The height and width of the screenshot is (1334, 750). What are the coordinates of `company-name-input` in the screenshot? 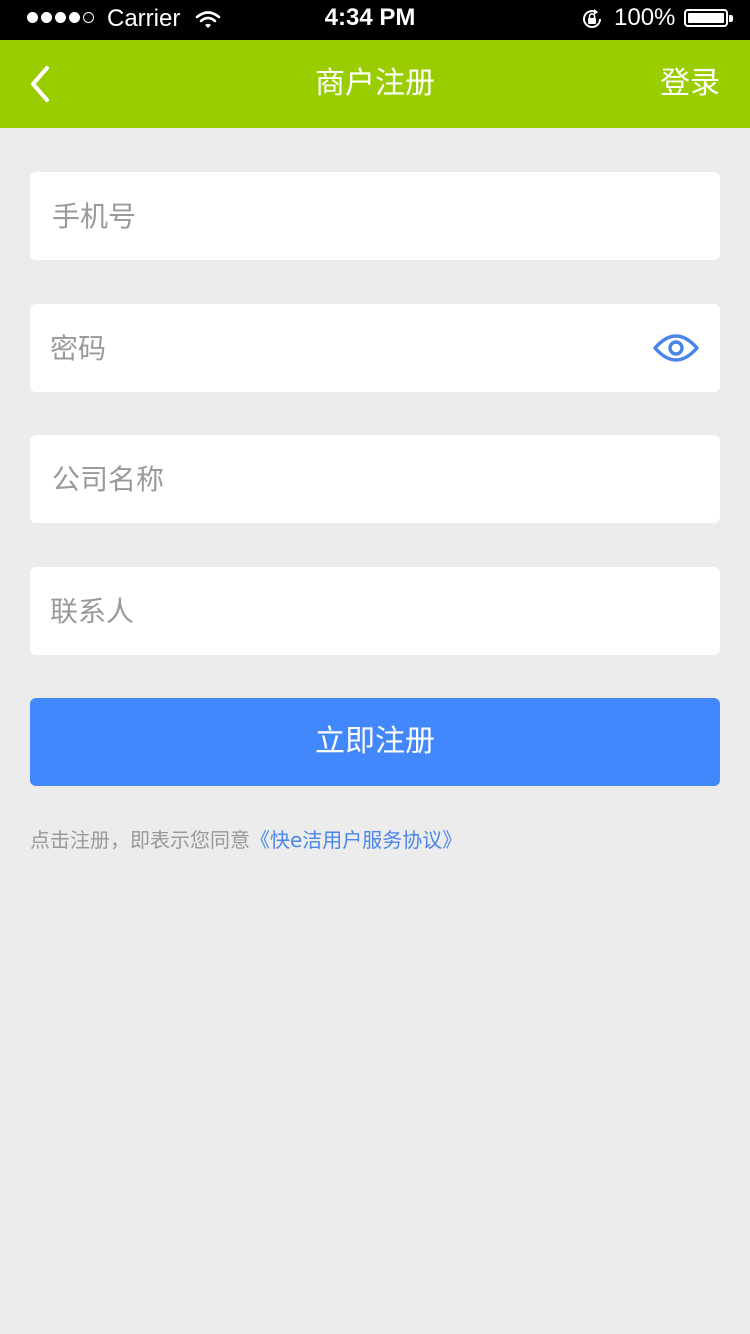 It's located at (375, 479).